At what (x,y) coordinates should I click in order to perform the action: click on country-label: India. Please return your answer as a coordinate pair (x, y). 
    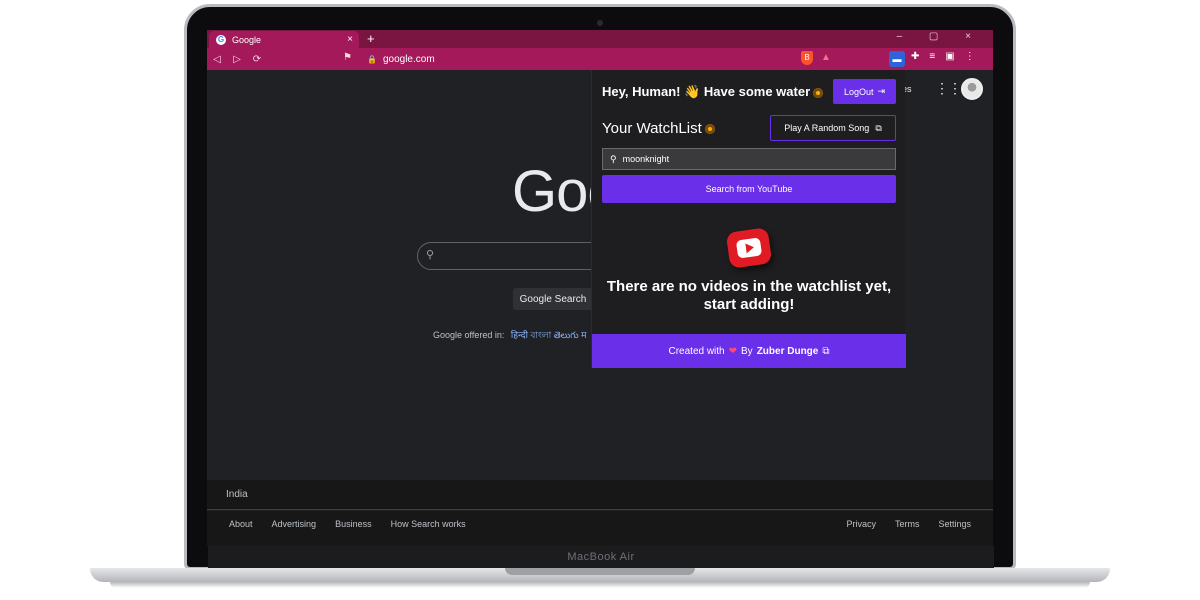
    Looking at the image, I should click on (237, 494).